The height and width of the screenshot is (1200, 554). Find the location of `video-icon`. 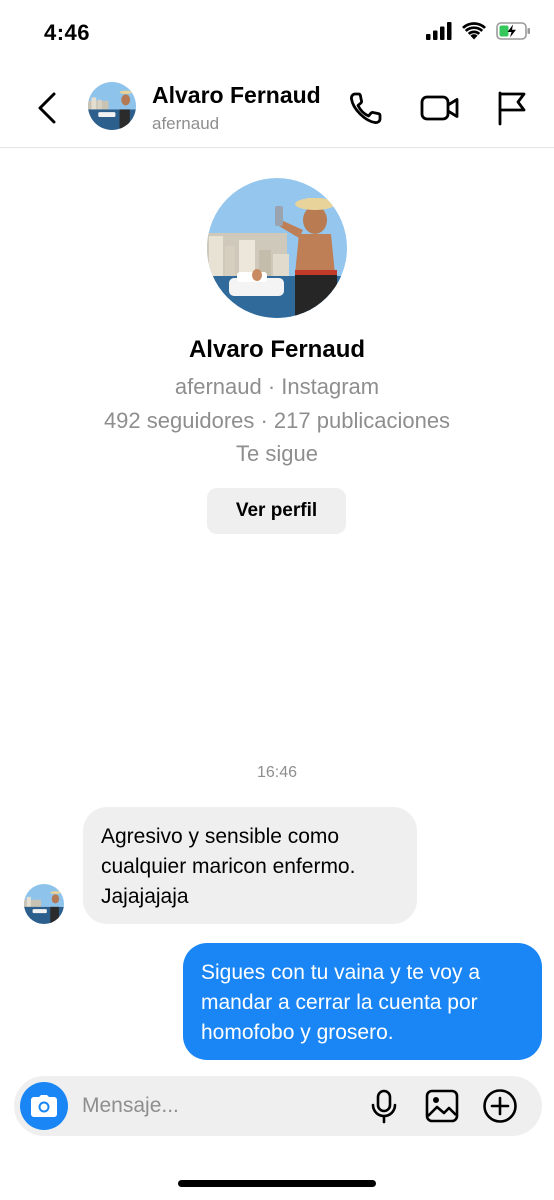

video-icon is located at coordinates (440, 108).